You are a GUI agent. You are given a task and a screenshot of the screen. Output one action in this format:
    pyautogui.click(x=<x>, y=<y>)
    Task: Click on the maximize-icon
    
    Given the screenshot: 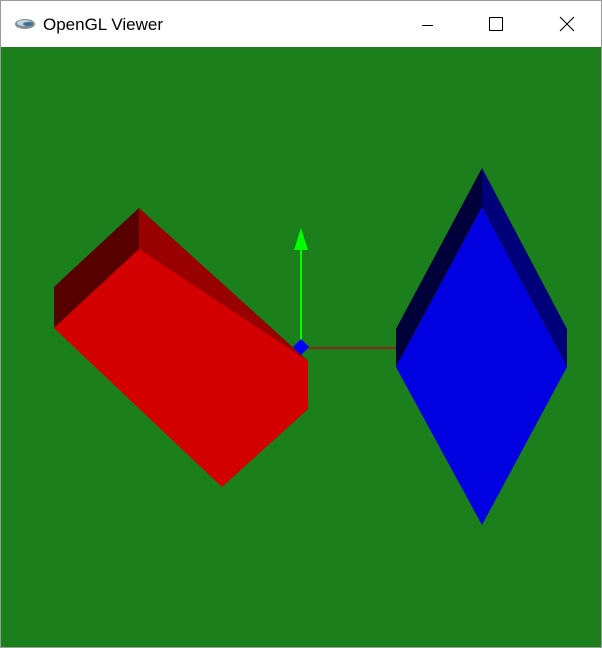 What is the action you would take?
    pyautogui.click(x=496, y=24)
    